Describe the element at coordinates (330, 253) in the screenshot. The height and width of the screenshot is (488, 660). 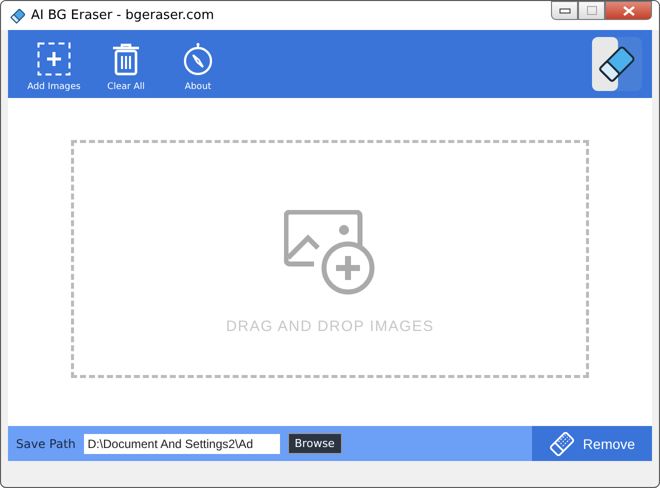
I see `add-image-icon` at that location.